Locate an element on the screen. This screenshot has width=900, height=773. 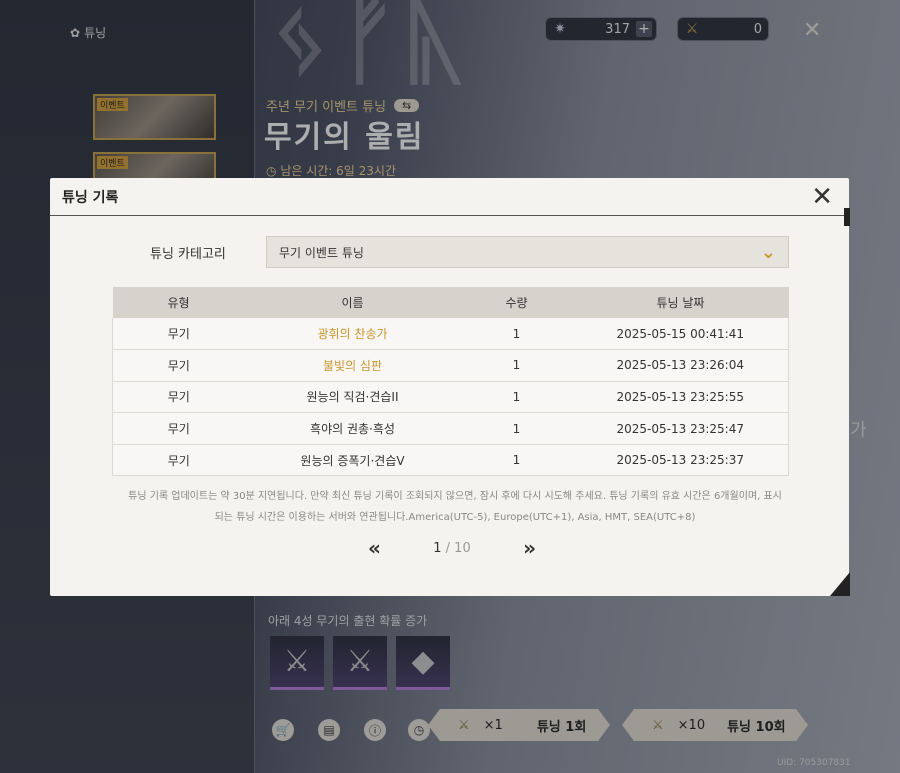
table-row: 무기 원능의 증폭기·견습V 1 2025-05-13 23:25:37 is located at coordinates (450, 460).